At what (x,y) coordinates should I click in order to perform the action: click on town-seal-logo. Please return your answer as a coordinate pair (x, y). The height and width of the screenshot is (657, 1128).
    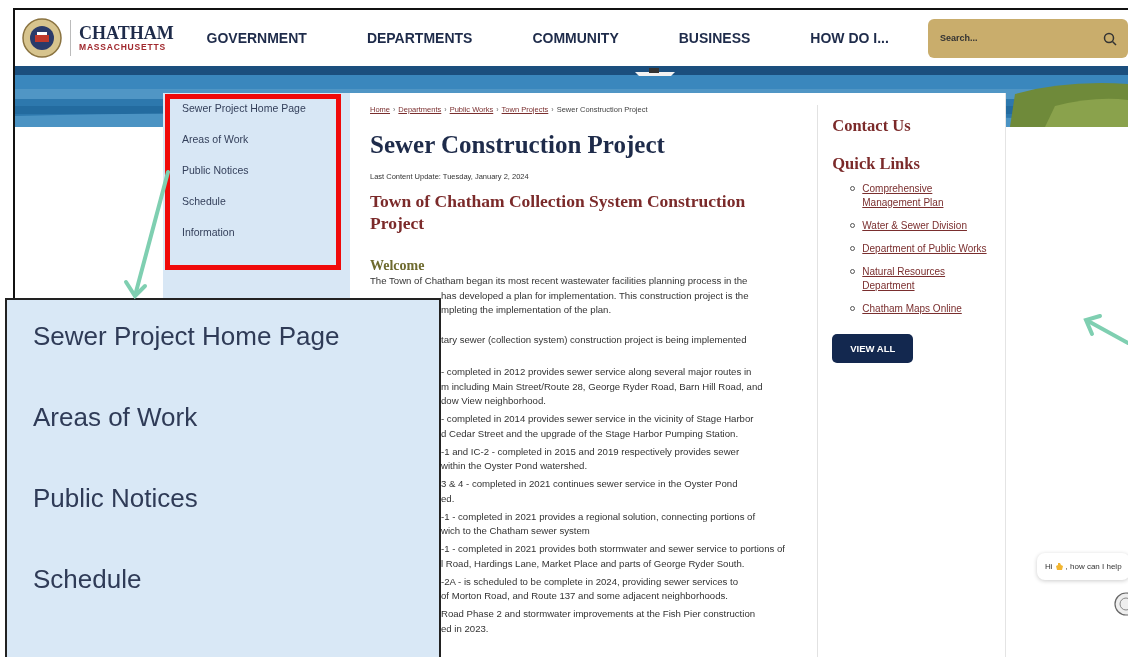
    Looking at the image, I should click on (42, 38).